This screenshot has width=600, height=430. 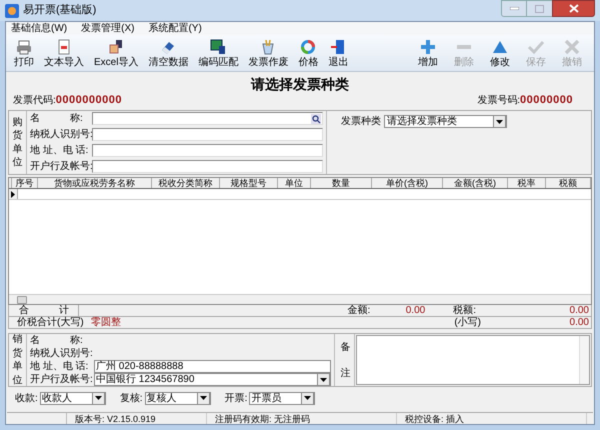 What do you see at coordinates (59, 10) in the screenshot?
I see `window-title: 易开票(基础版)` at bounding box center [59, 10].